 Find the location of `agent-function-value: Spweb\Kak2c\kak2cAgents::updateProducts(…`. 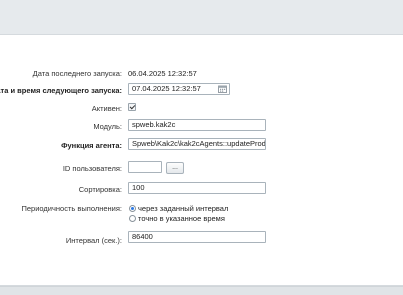

agent-function-value: Spweb\Kak2c\kak2cAgents::updateProducts(… is located at coordinates (199, 143).